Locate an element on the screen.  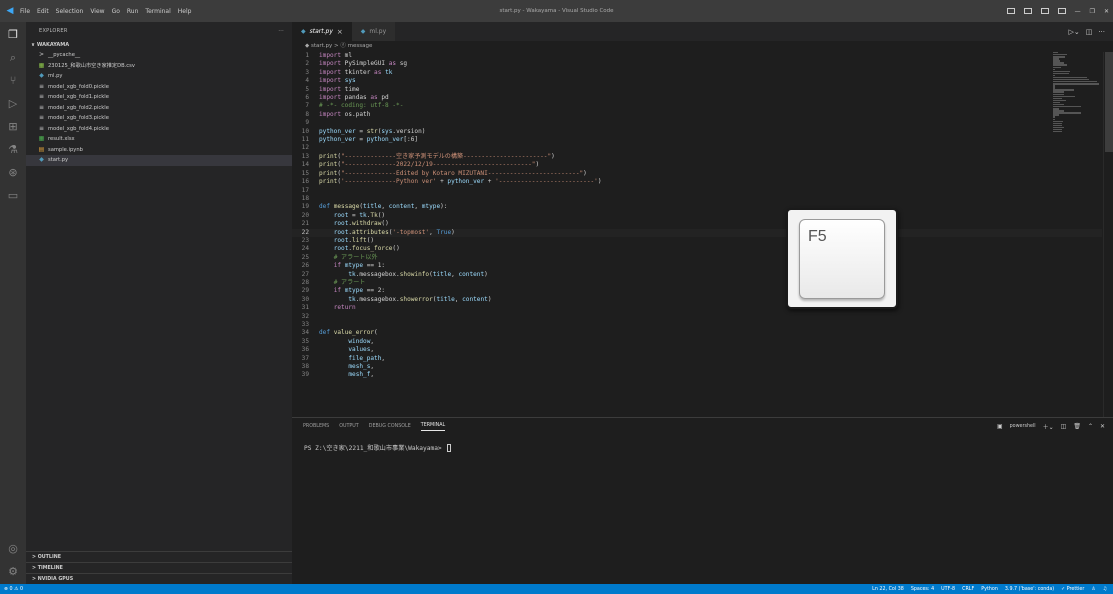
toggle-secondary-sidebar-icon is located at coordinates (1044, 11).